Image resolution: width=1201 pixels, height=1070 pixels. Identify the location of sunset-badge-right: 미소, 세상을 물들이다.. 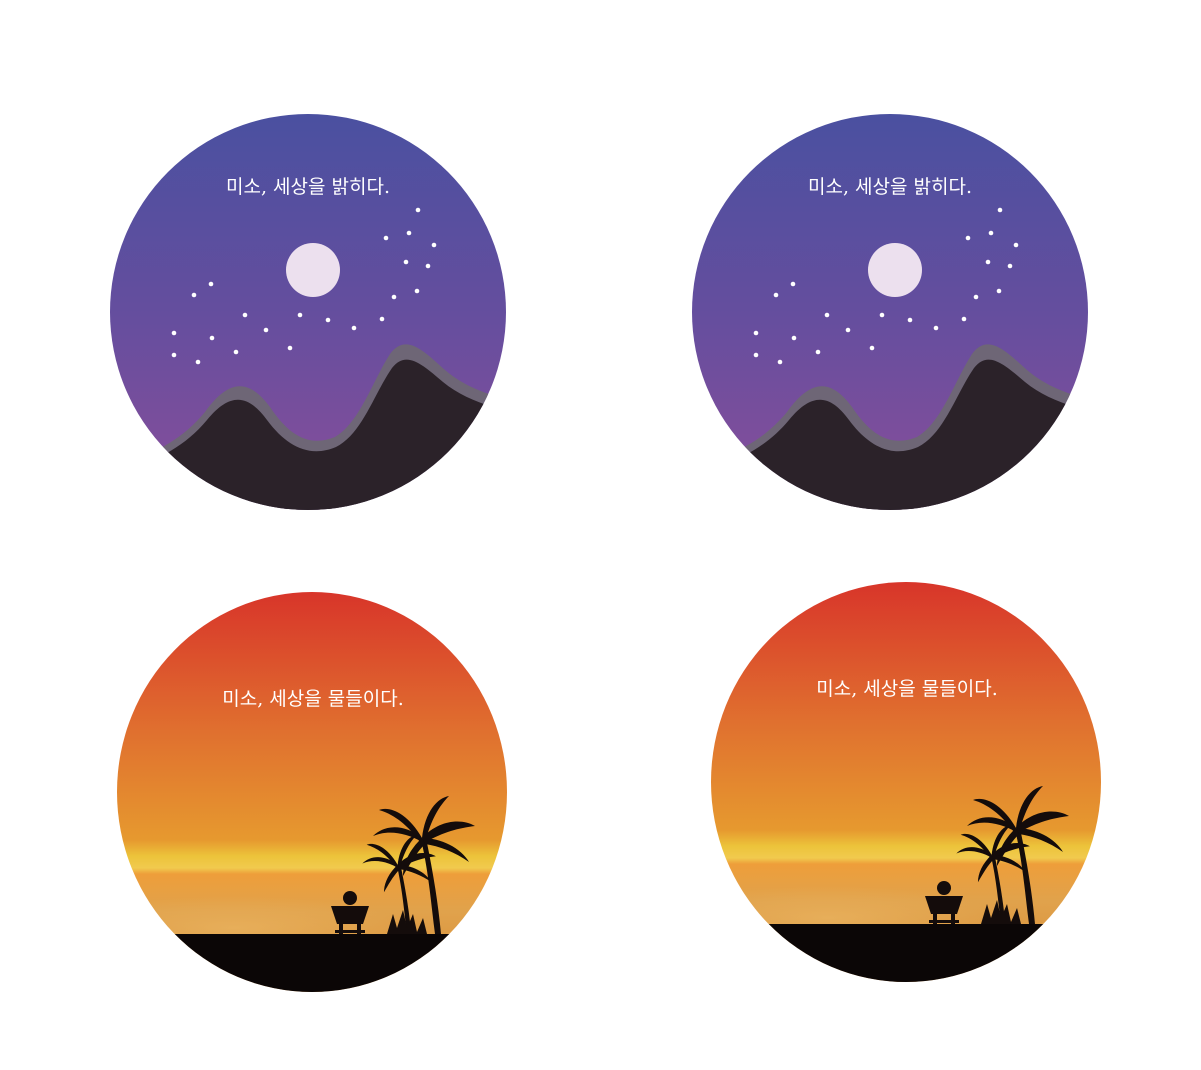
(906, 782).